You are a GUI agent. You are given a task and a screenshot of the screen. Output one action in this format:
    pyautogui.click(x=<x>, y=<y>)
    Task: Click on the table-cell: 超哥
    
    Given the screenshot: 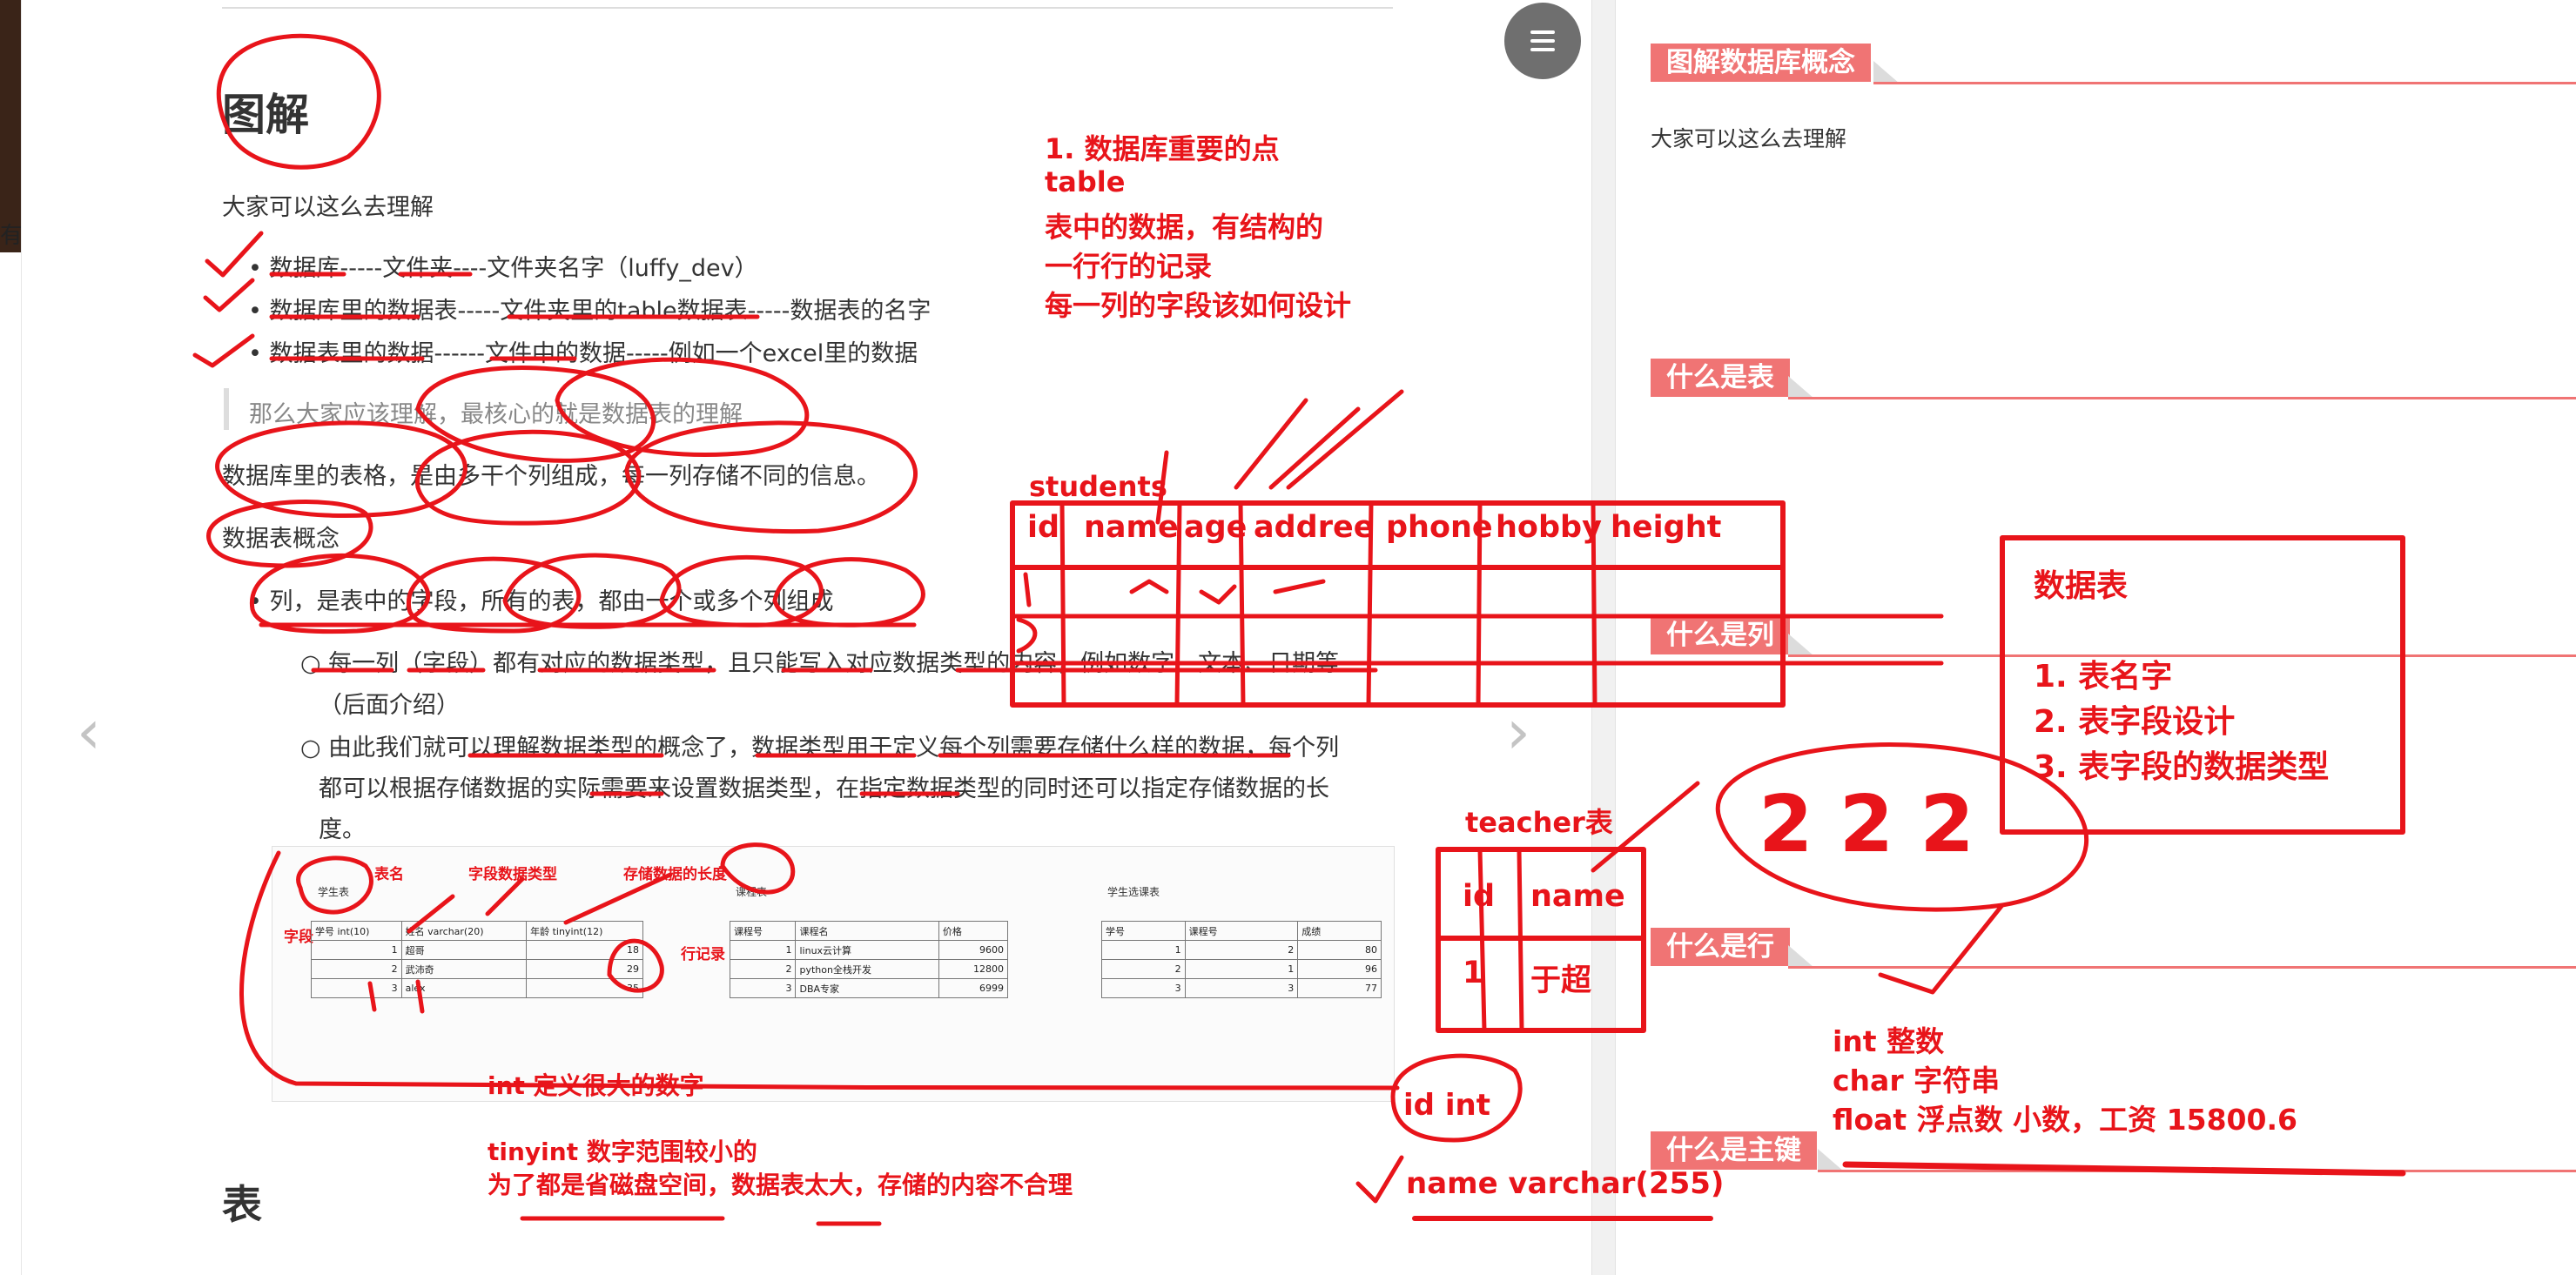 What is the action you would take?
    pyautogui.click(x=464, y=950)
    